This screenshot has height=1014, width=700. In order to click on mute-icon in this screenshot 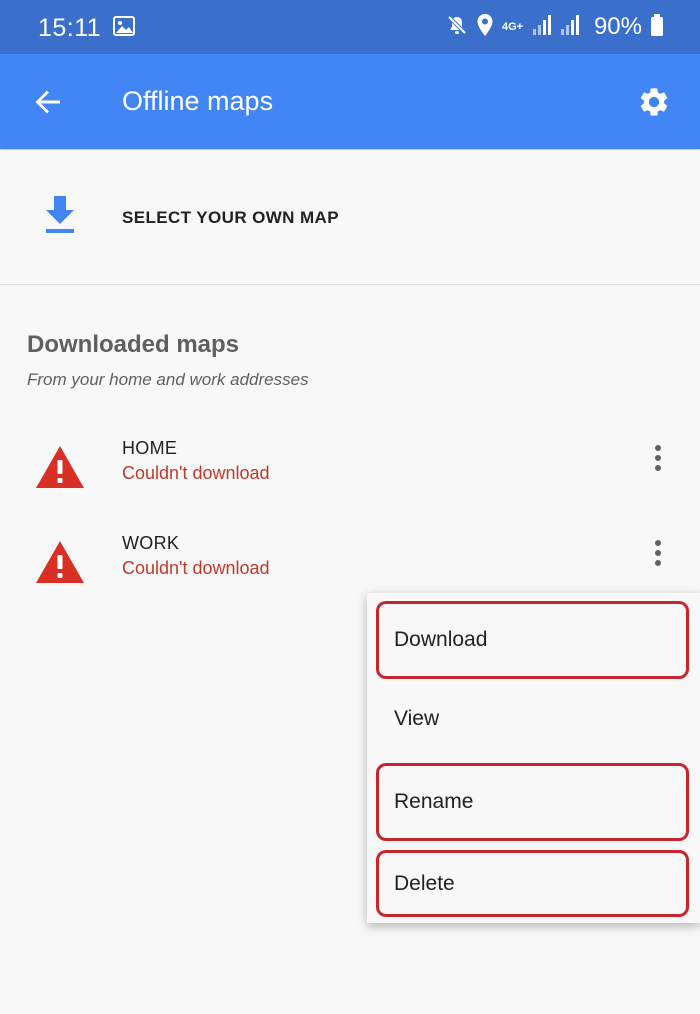, I will do `click(457, 27)`.